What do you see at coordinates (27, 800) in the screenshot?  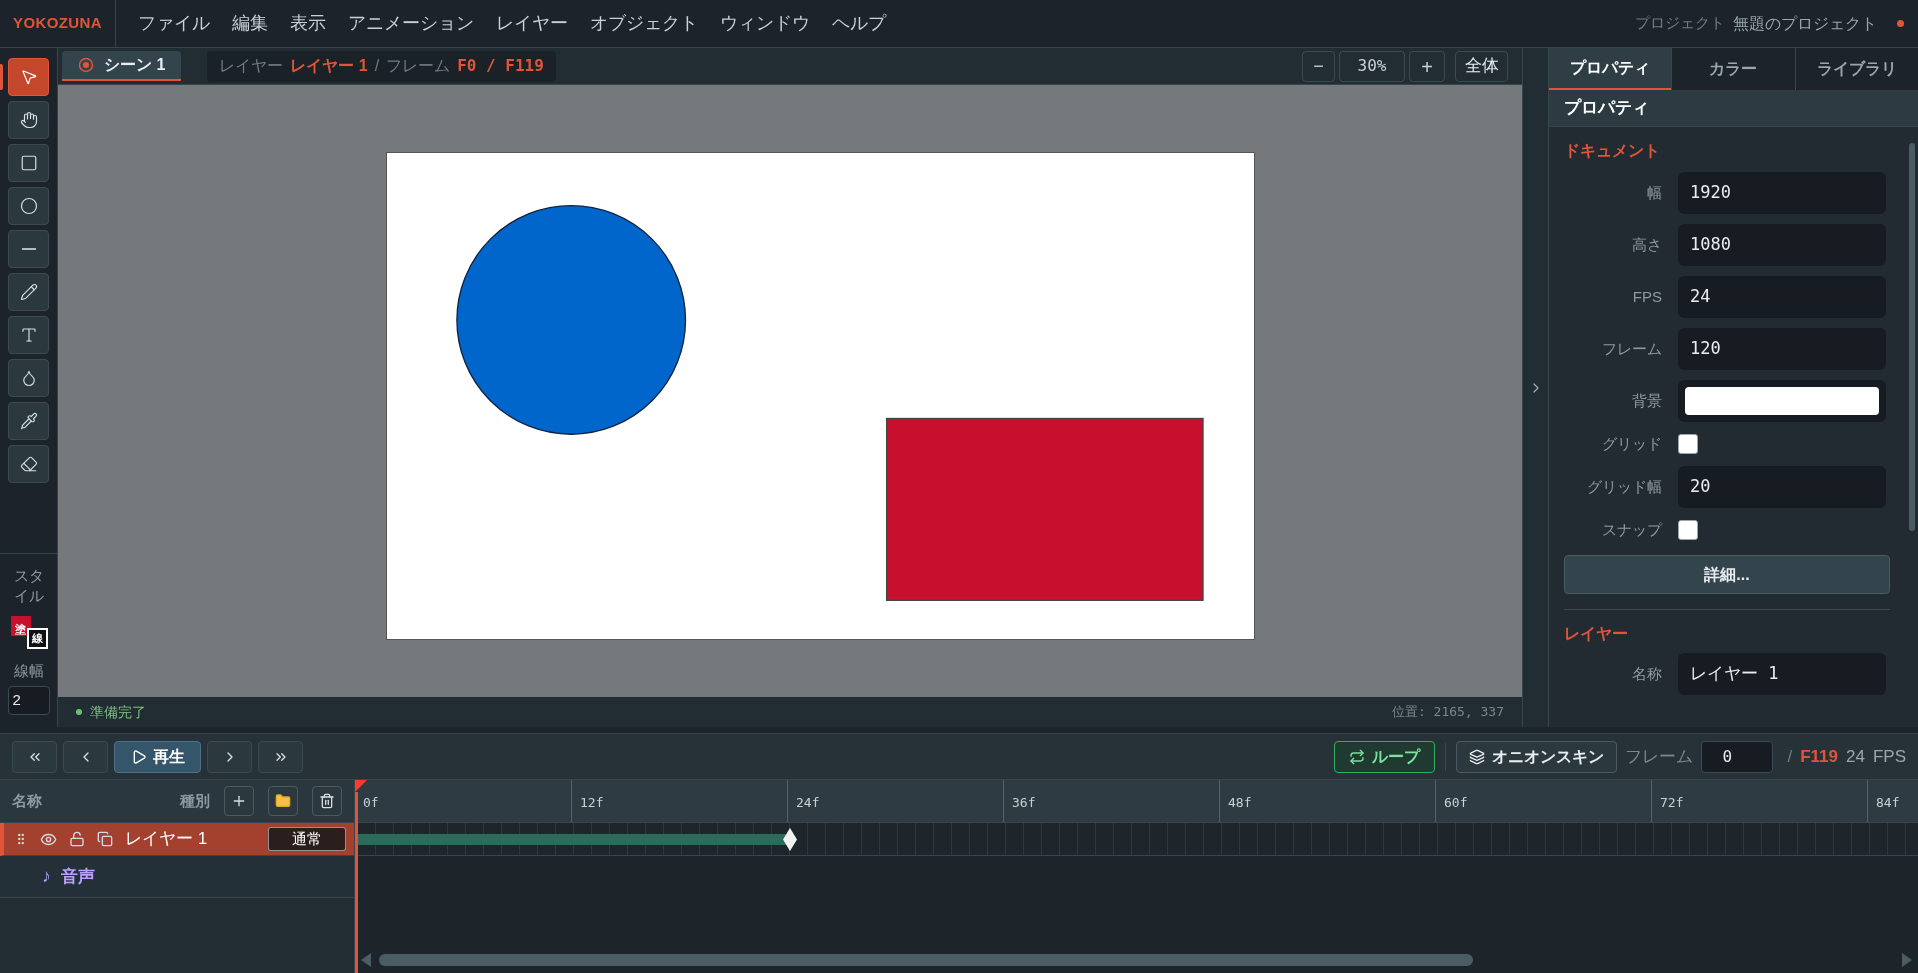 I see `column-header: 名称` at bounding box center [27, 800].